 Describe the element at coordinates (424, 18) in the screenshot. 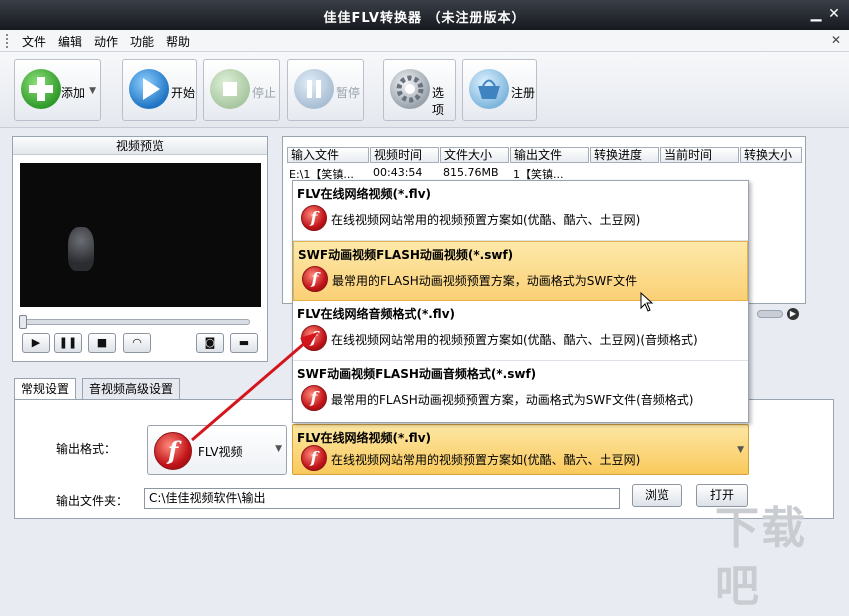

I see `window-title: 佳佳FLV转换器 （未注册版本）` at that location.